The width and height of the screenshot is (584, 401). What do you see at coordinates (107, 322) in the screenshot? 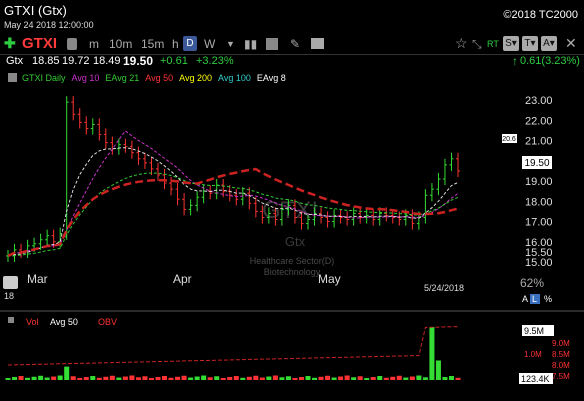
I see `vol-legend-obv: OBV` at bounding box center [107, 322].